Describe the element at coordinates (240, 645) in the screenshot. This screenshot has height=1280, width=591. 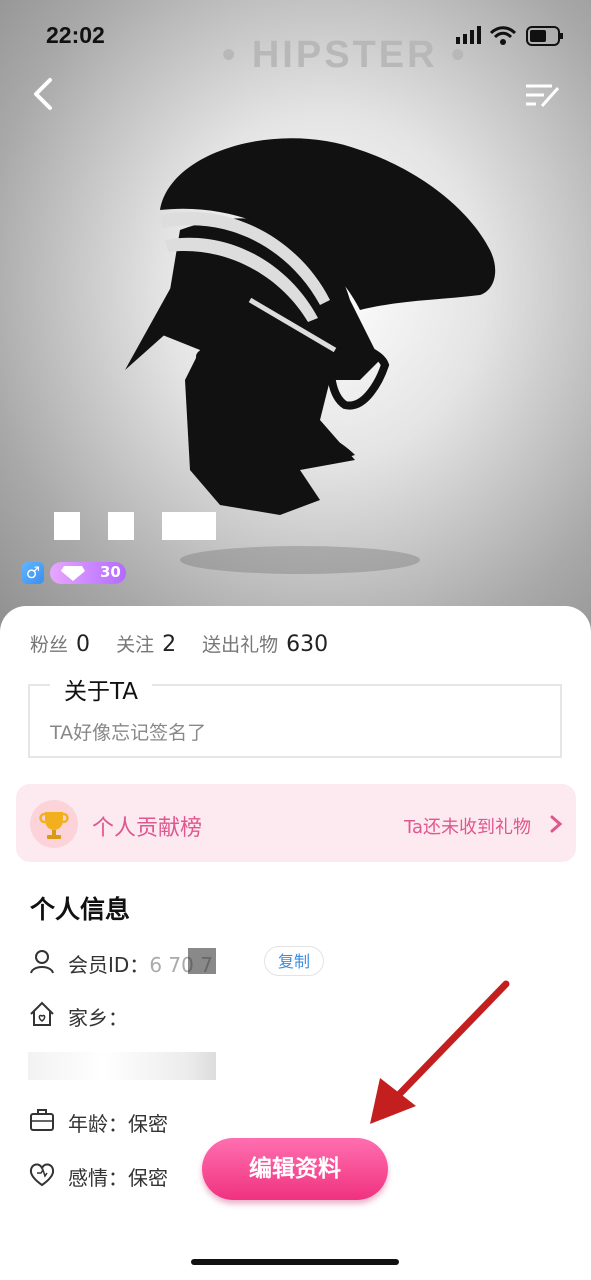
I see `stat-label-gifts-sent: 送出礼物` at that location.